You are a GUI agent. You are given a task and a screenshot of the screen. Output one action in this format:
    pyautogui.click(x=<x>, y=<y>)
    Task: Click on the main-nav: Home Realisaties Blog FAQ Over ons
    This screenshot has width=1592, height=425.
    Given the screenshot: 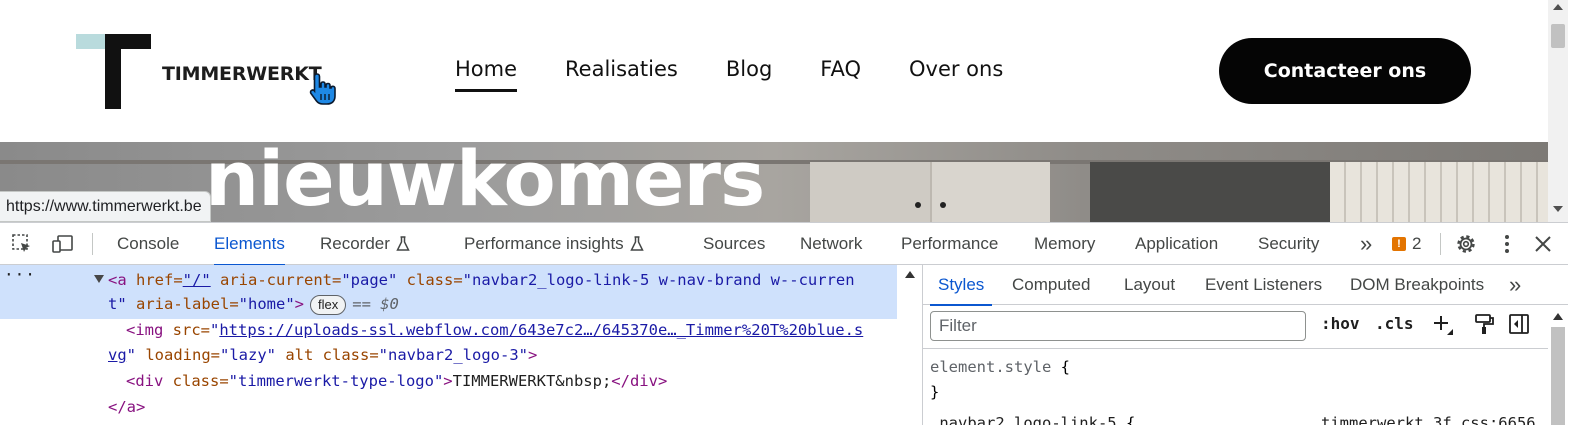 What is the action you would take?
    pyautogui.click(x=729, y=74)
    